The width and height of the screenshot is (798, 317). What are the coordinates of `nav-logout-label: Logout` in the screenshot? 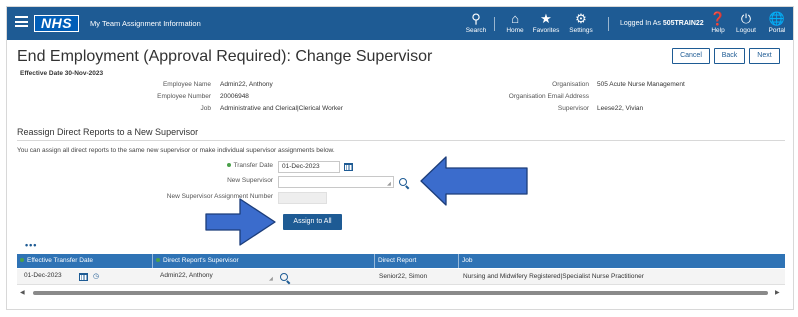 It's located at (746, 30).